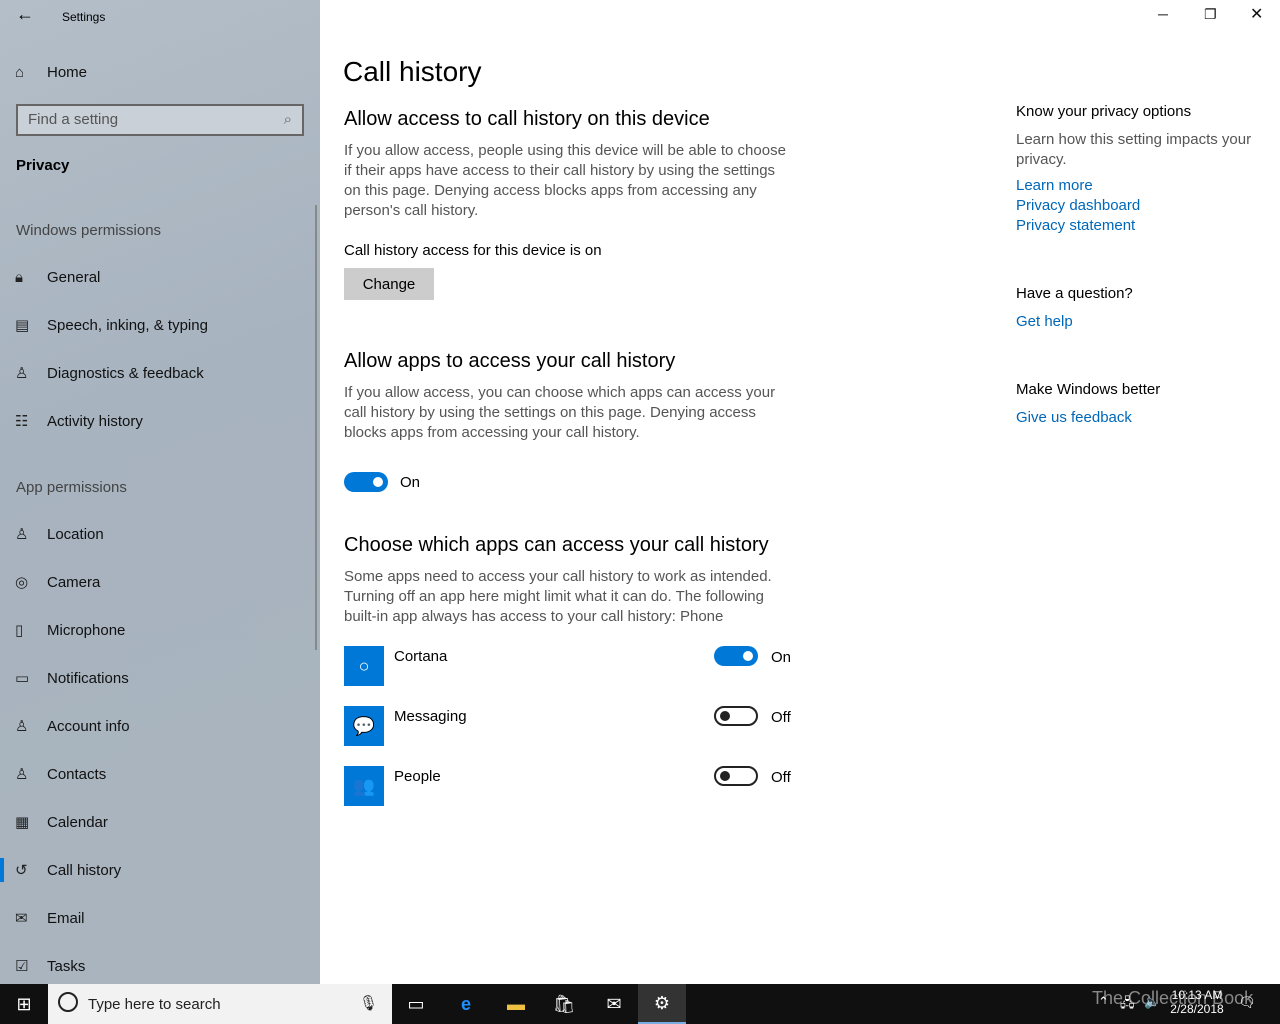 The image size is (1280, 1024). Describe the element at coordinates (22, 534) in the screenshot. I see `location-icon: ♙` at that location.